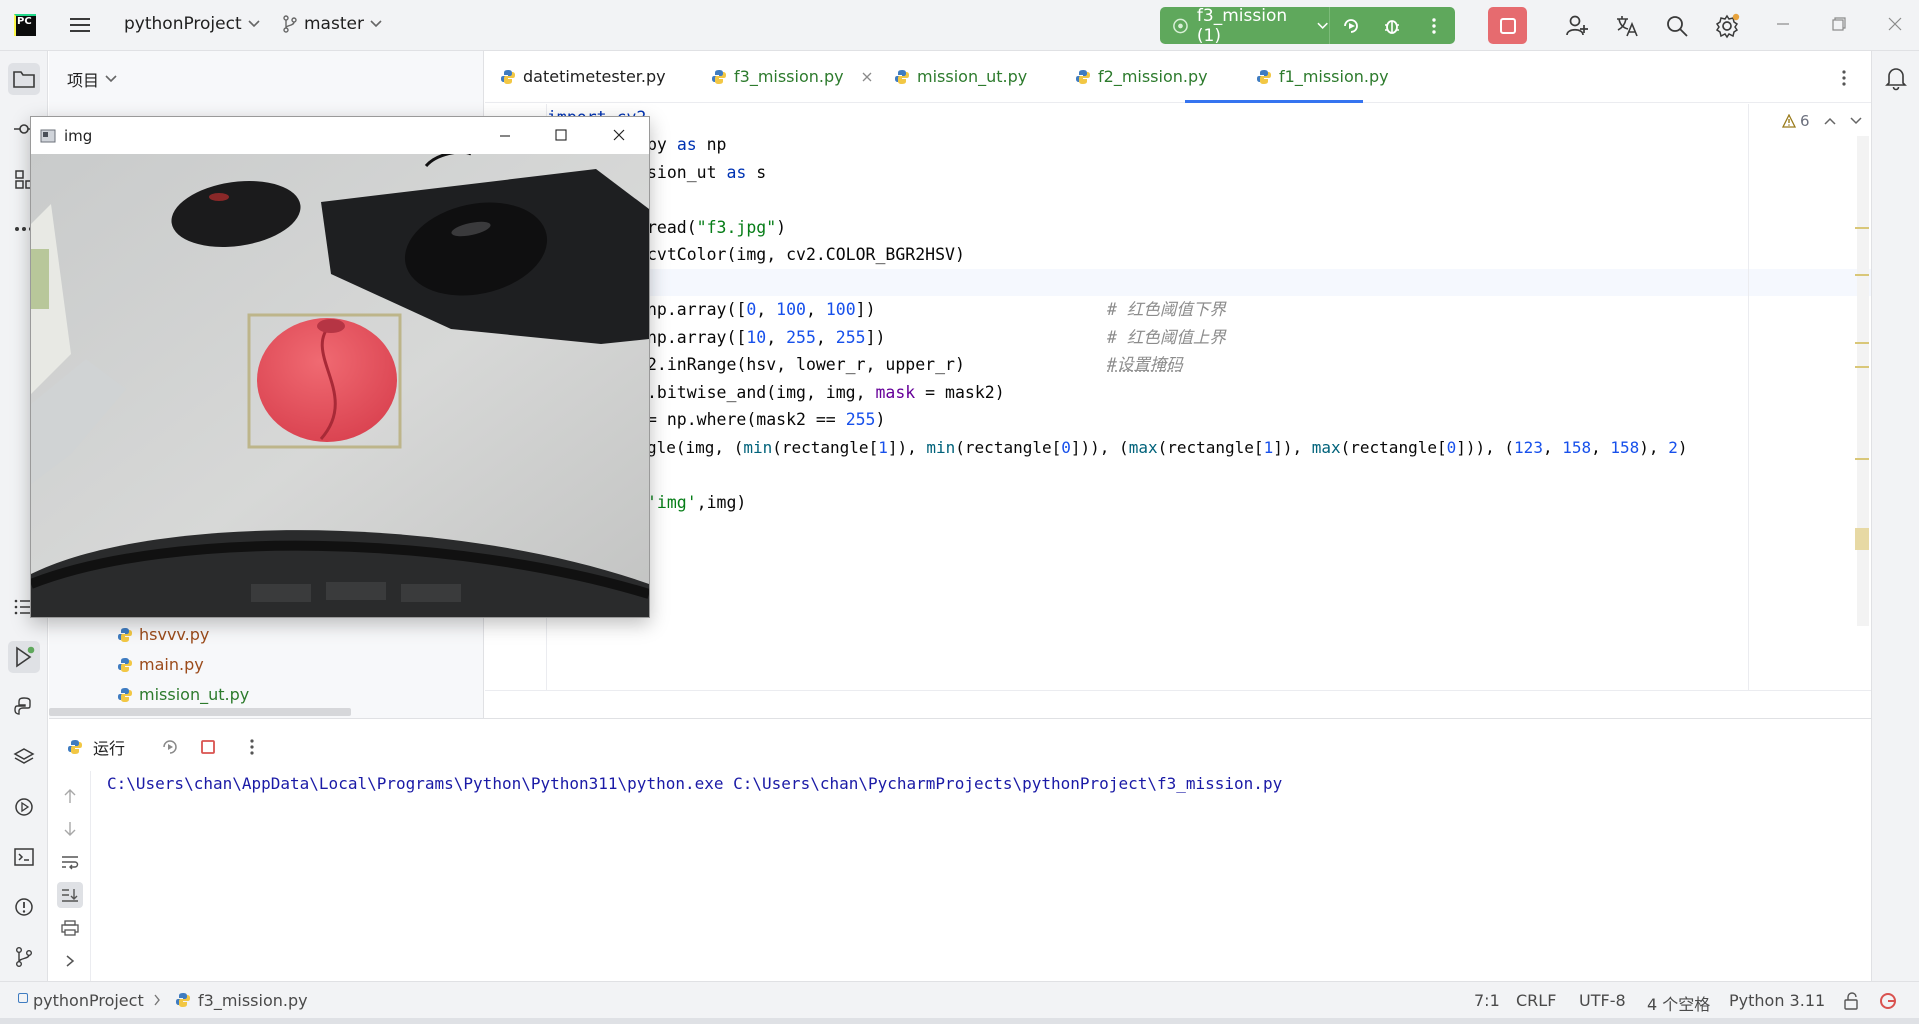 The image size is (1919, 1024). I want to click on caret-position: 7:1, so click(1487, 1000).